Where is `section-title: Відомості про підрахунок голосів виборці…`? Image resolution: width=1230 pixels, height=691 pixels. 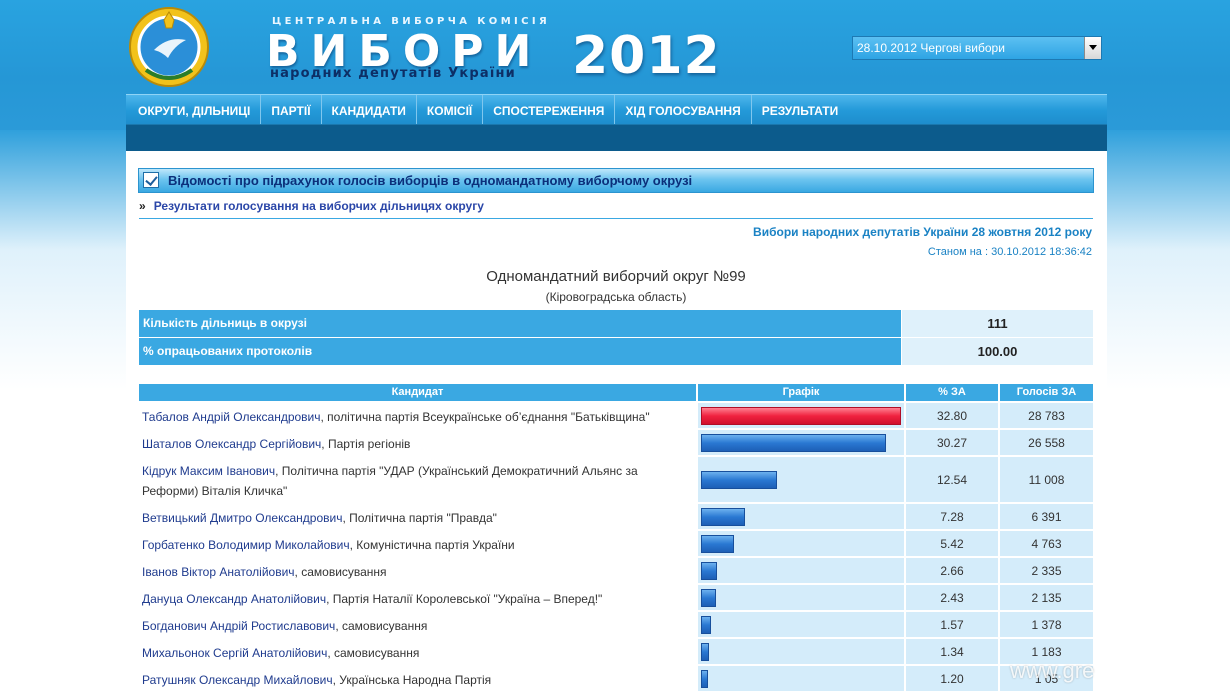
section-title: Відомості про підрахунок голосів виборці… is located at coordinates (430, 180).